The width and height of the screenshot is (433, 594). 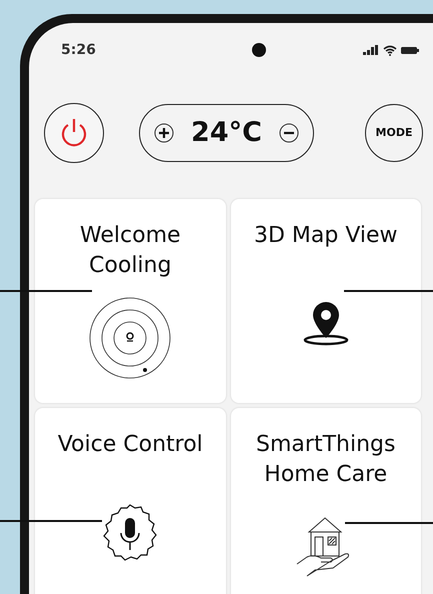 What do you see at coordinates (409, 50) in the screenshot?
I see `battery-icon` at bounding box center [409, 50].